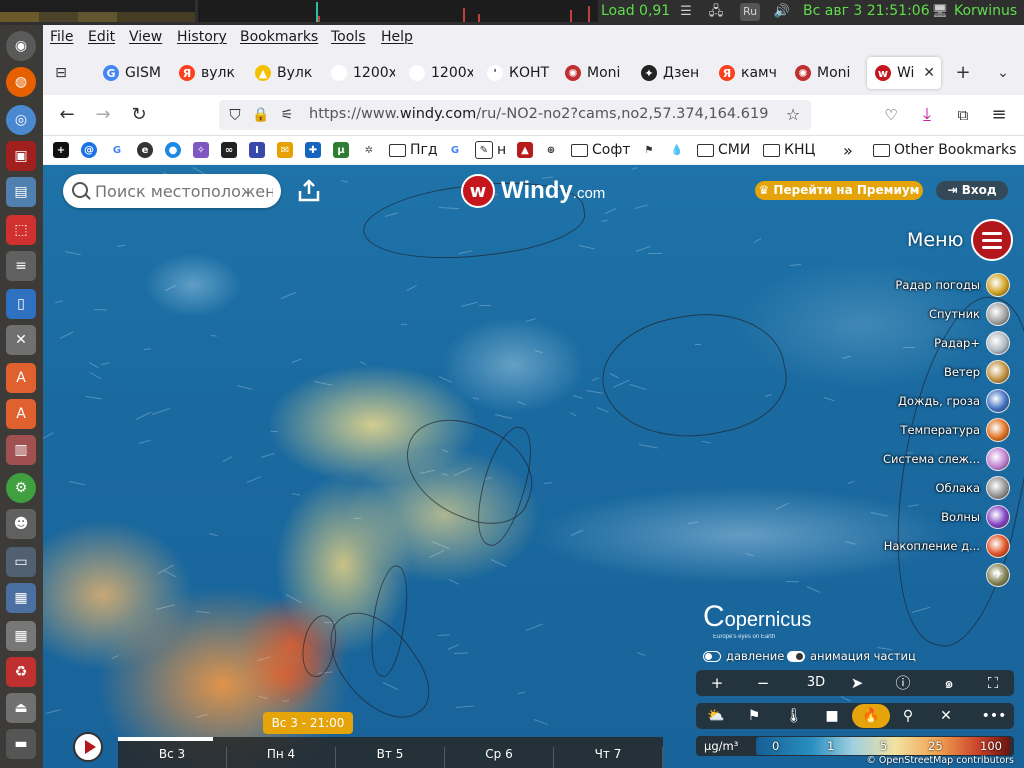  What do you see at coordinates (88, 747) in the screenshot?
I see `play-button` at bounding box center [88, 747].